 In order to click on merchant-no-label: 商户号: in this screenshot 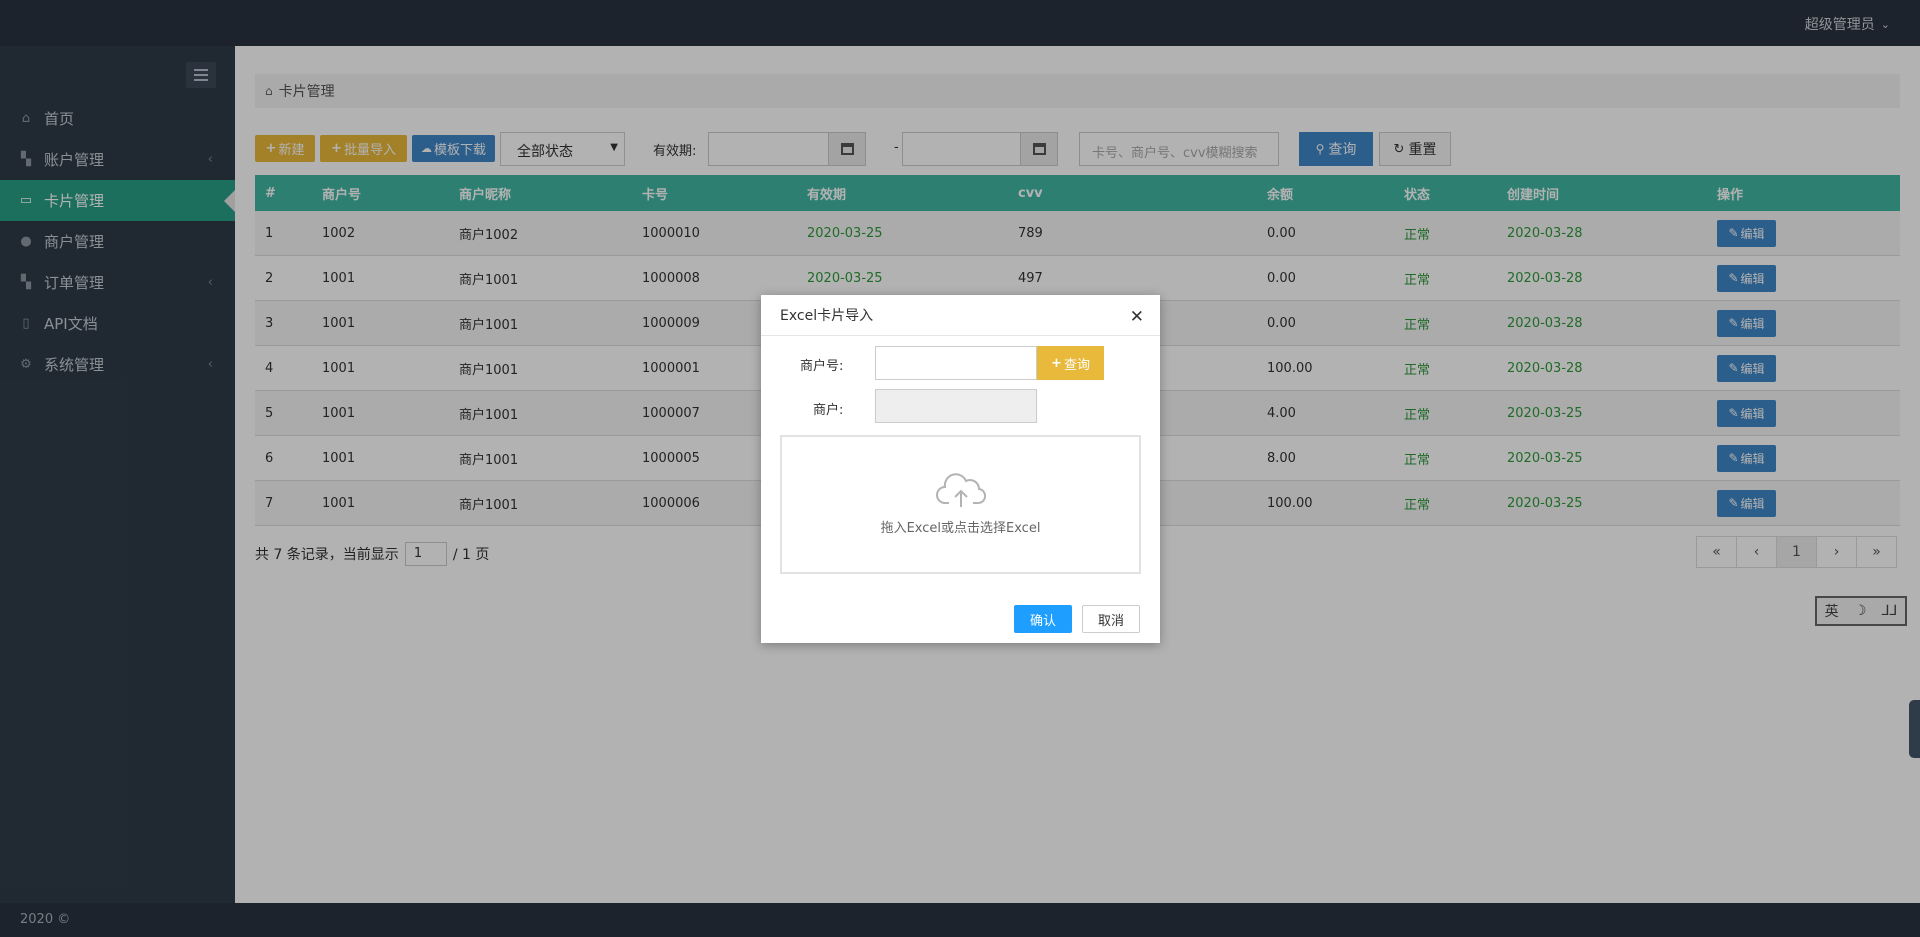, I will do `click(822, 366)`.